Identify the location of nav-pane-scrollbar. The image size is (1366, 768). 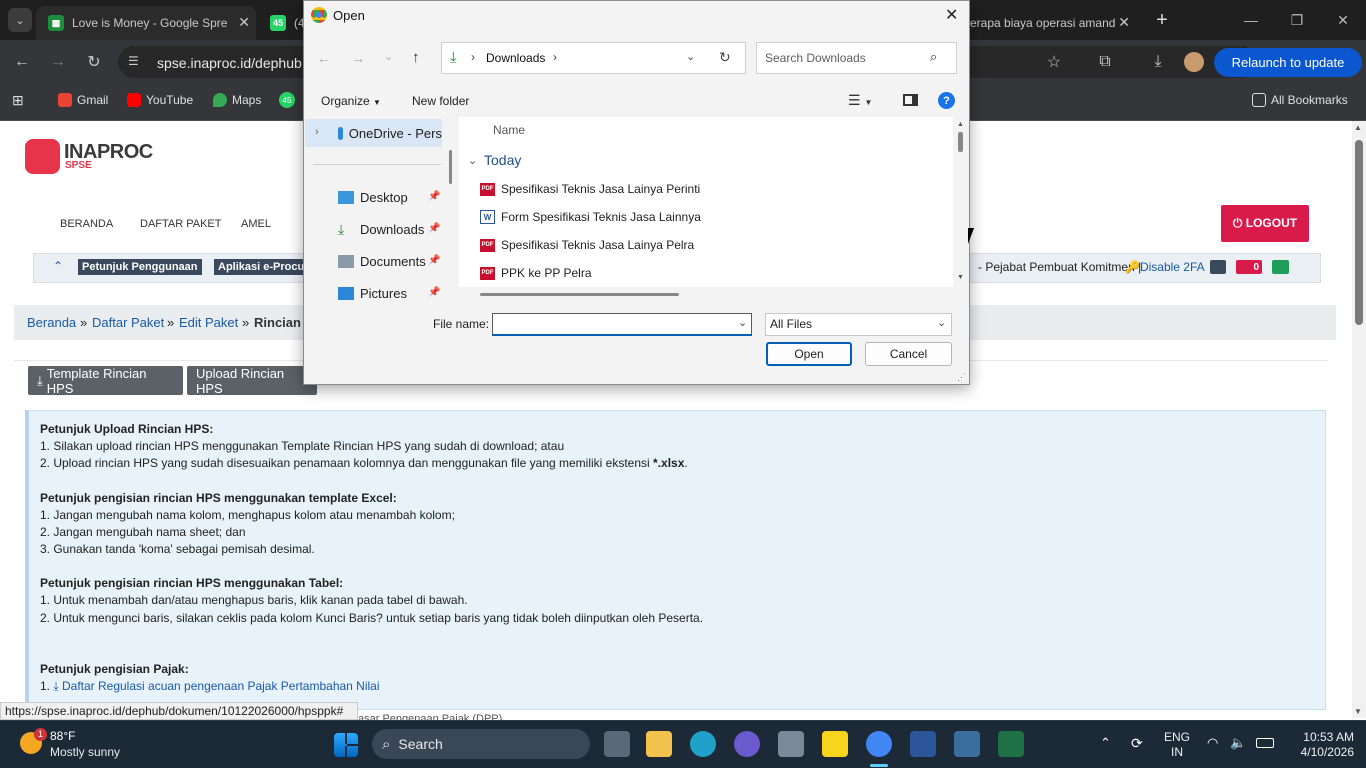
(450, 167).